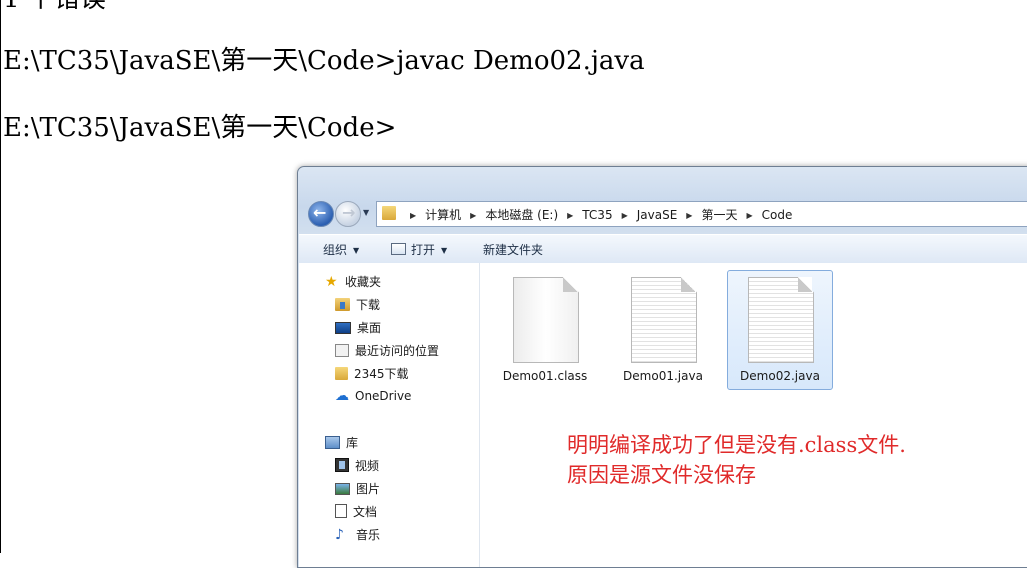 This screenshot has width=1027, height=568. What do you see at coordinates (663, 376) in the screenshot?
I see `file-name: Demo01.java` at bounding box center [663, 376].